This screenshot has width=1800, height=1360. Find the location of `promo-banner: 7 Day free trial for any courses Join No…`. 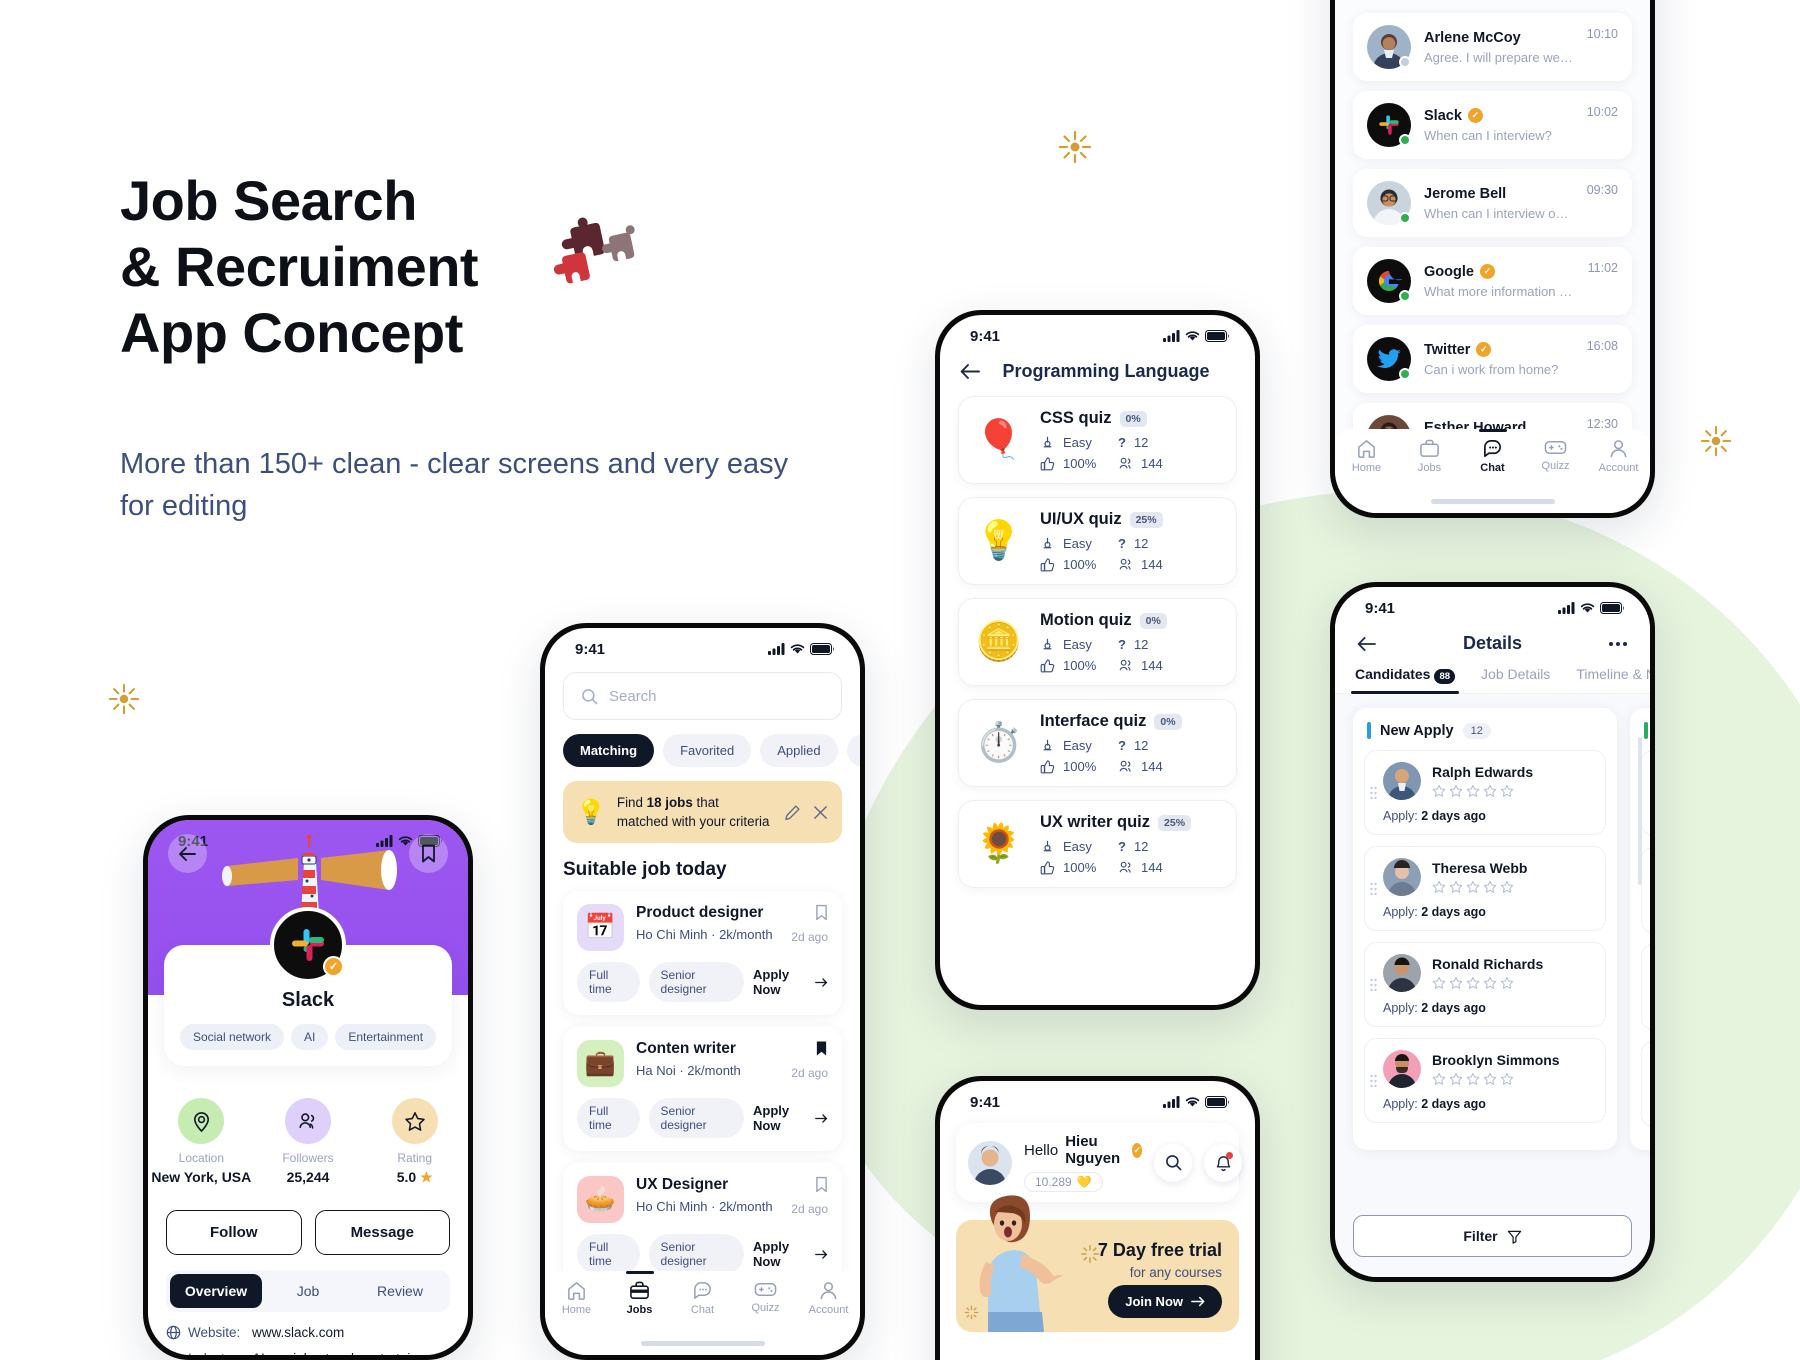

promo-banner: 7 Day free trial for any courses Join No… is located at coordinates (1097, 1263).